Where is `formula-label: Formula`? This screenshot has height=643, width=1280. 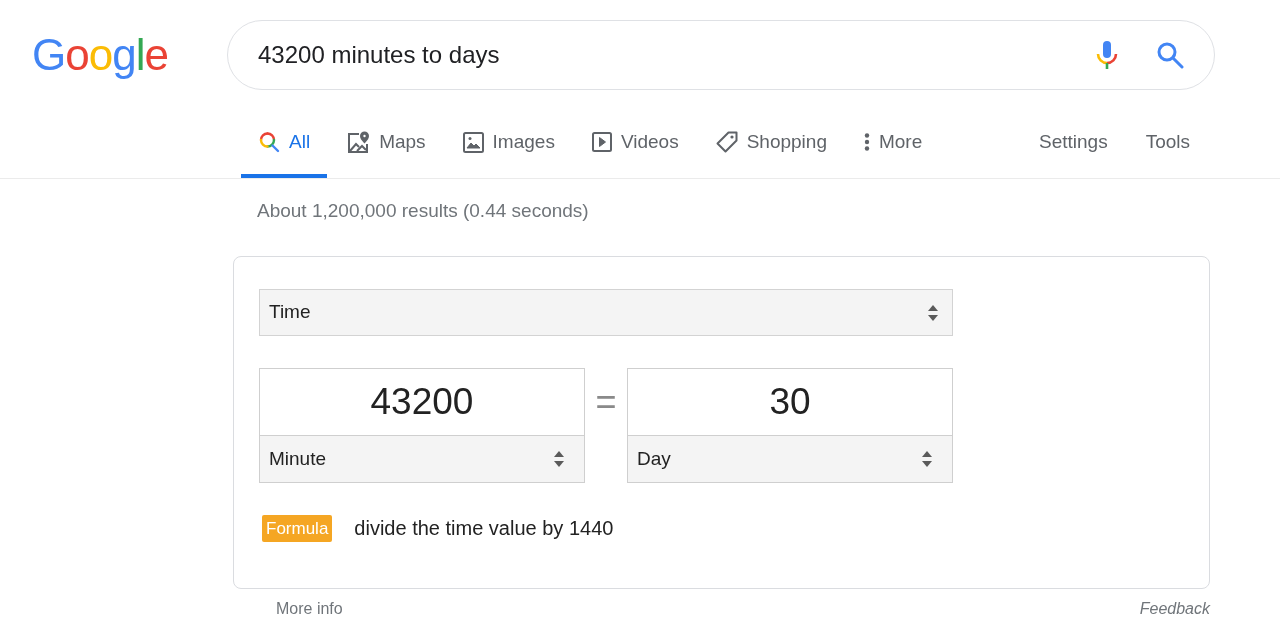 formula-label: Formula is located at coordinates (297, 528).